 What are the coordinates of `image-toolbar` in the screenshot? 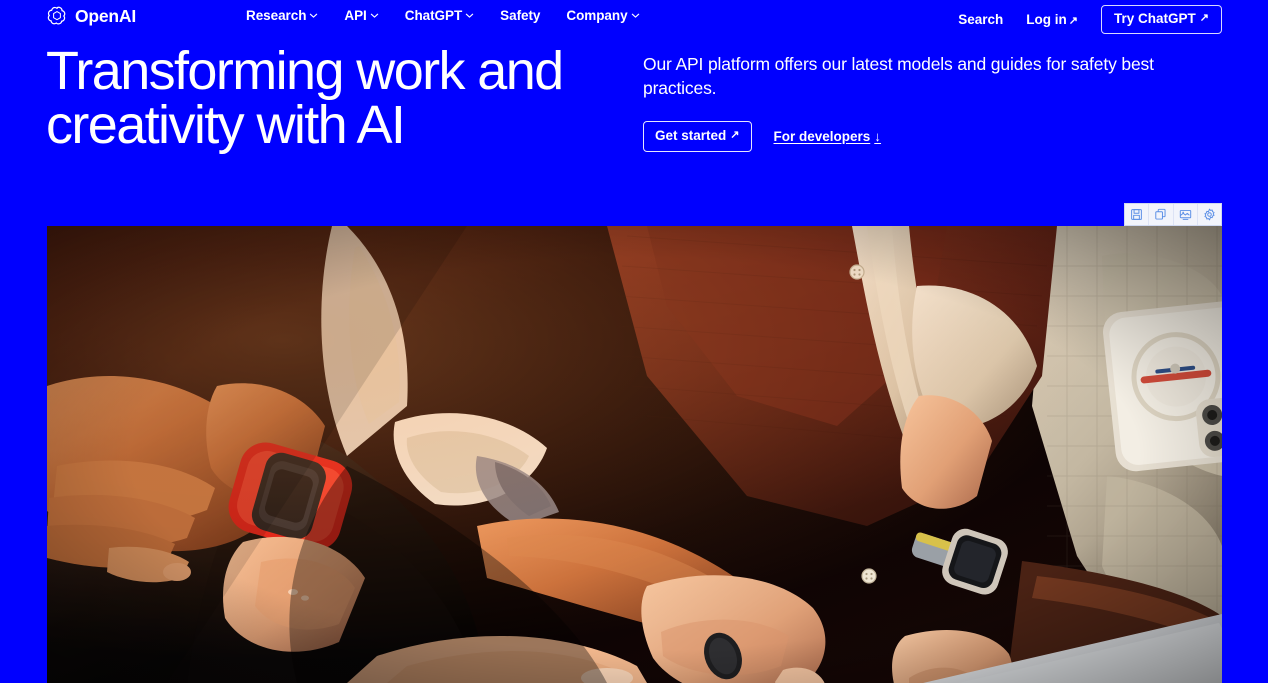 It's located at (1173, 214).